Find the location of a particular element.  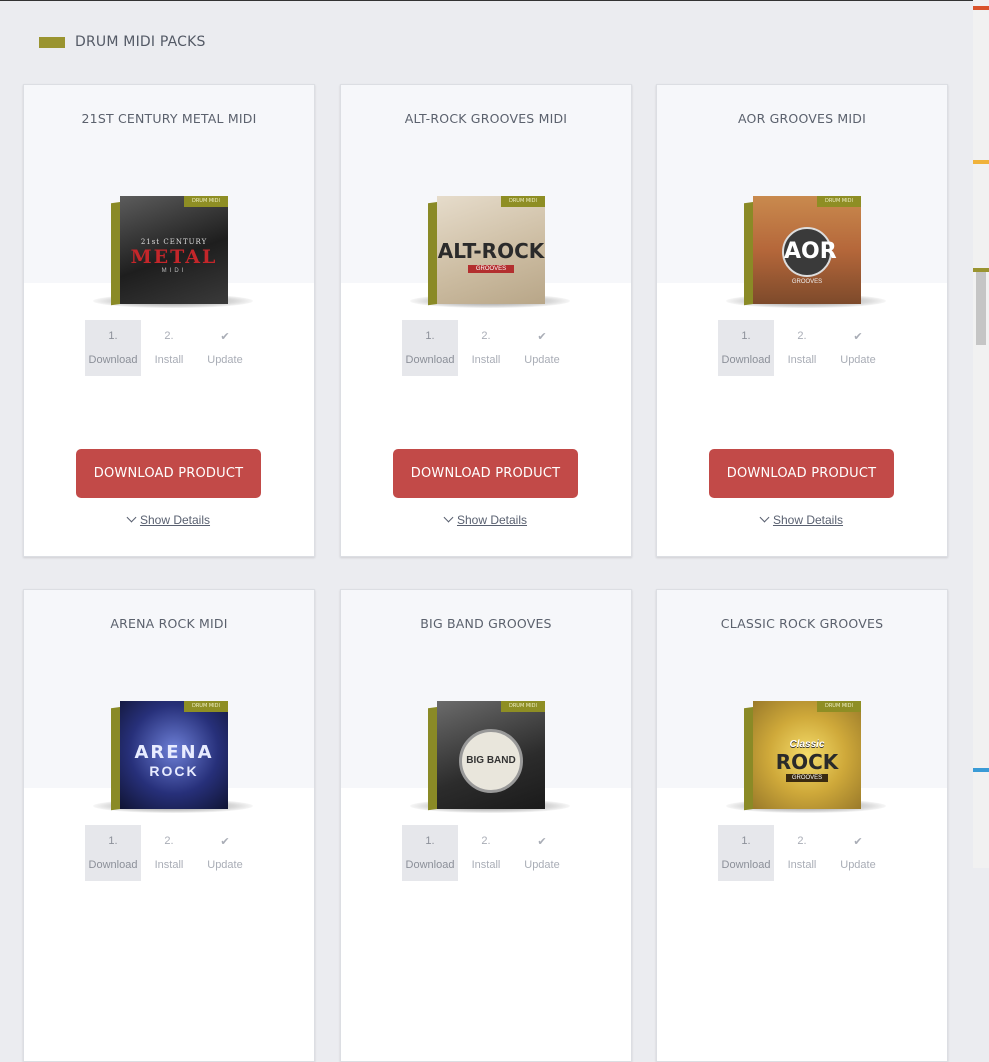

product-title: 21ST CENTURY METAL MIDI is located at coordinates (169, 118).